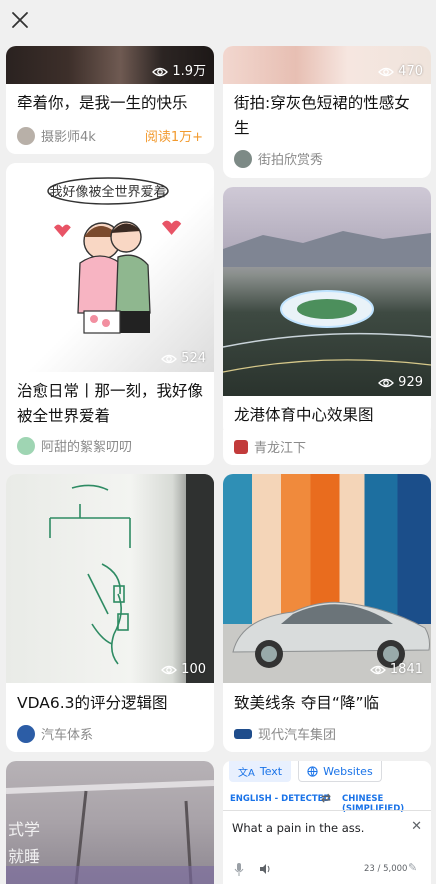 The image size is (436, 884). Describe the element at coordinates (131, 578) in the screenshot. I see `whiteboard-drawing` at that location.